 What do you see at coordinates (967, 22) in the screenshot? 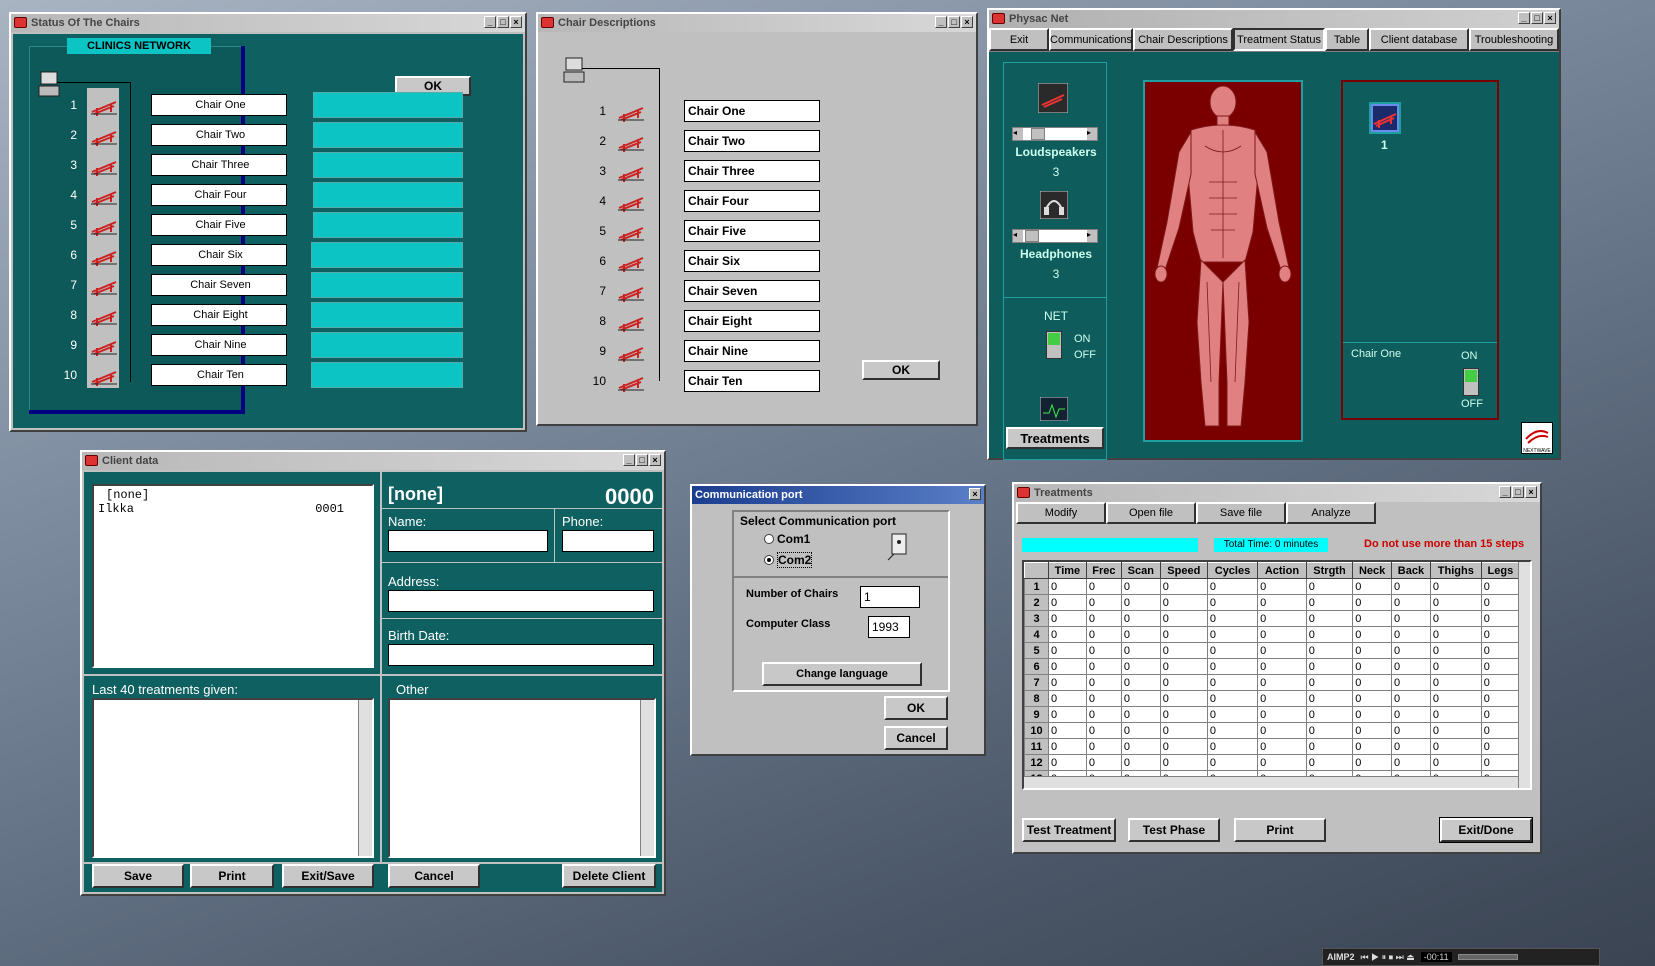
I see `close-button: ×` at bounding box center [967, 22].